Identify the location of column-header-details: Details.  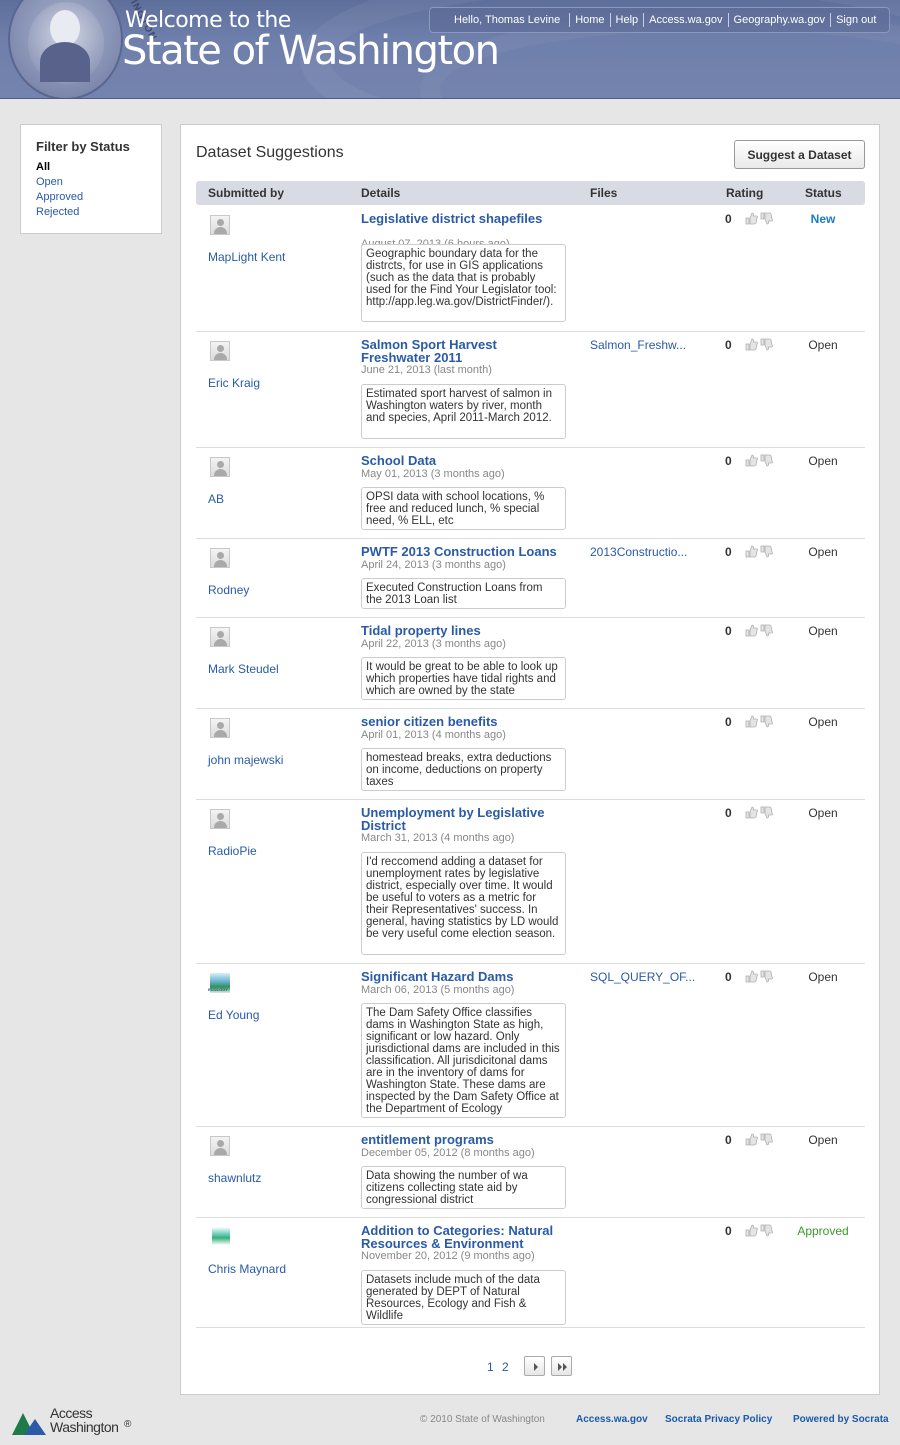
(380, 193).